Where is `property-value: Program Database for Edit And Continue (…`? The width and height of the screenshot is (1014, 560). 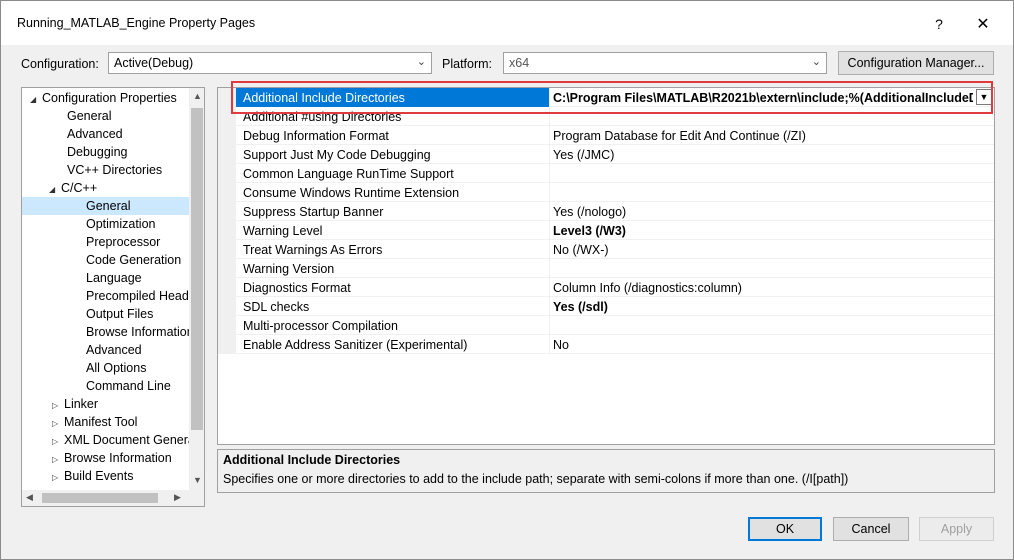 property-value: Program Database for Edit And Continue (… is located at coordinates (679, 136).